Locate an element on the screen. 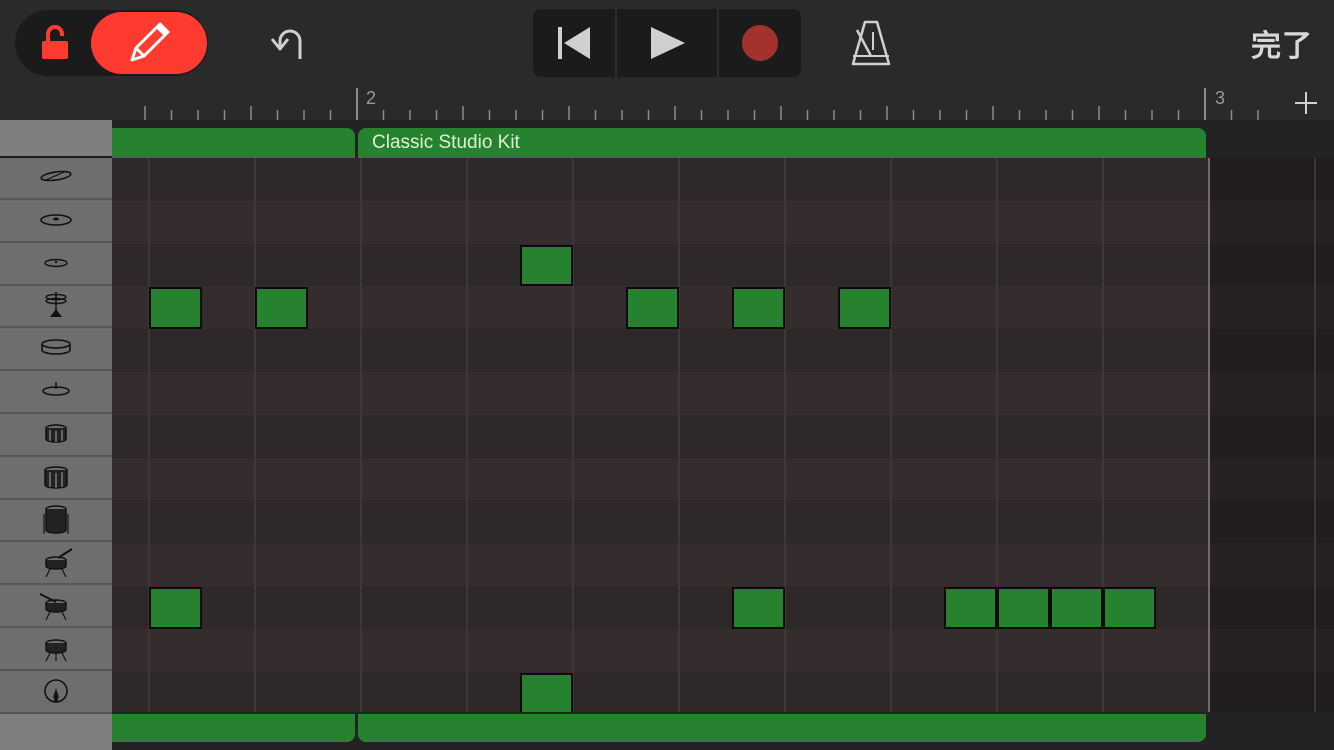 The image size is (1334, 750). previous-region is located at coordinates (233, 143).